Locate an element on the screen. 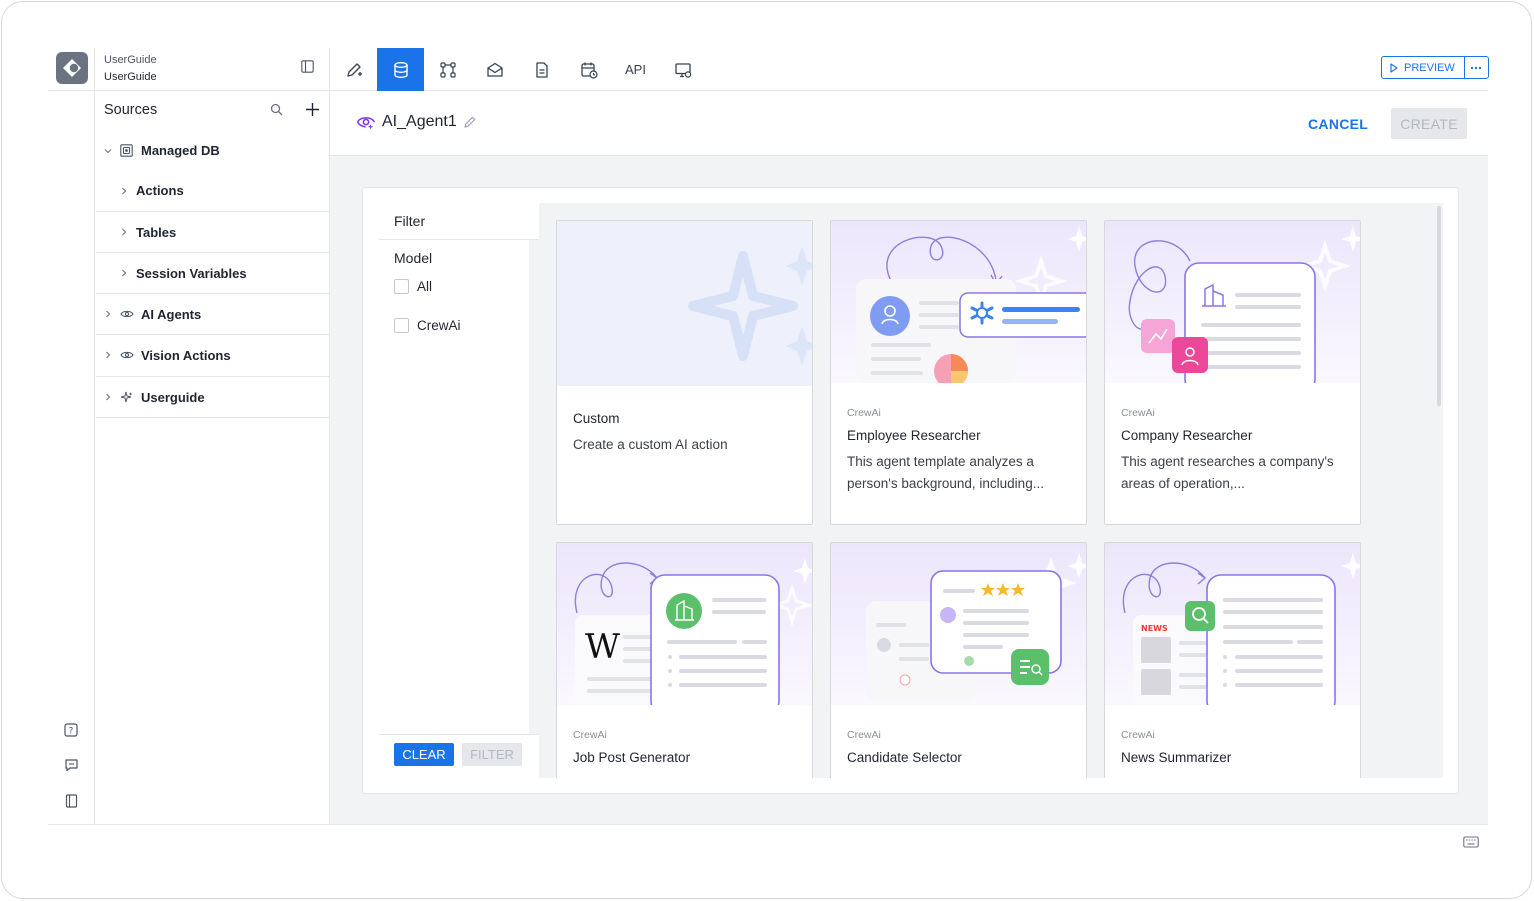 This screenshot has height=901, width=1534. filter-option-crewai: CrewAi is located at coordinates (427, 325).